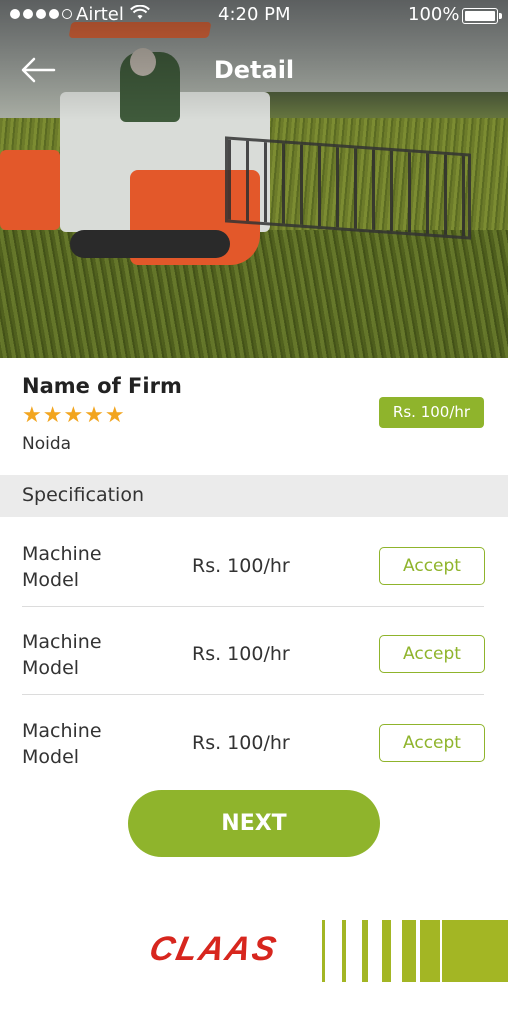 Image resolution: width=508 pixels, height=1024 pixels. I want to click on navigation-bar: Detail, so click(254, 70).